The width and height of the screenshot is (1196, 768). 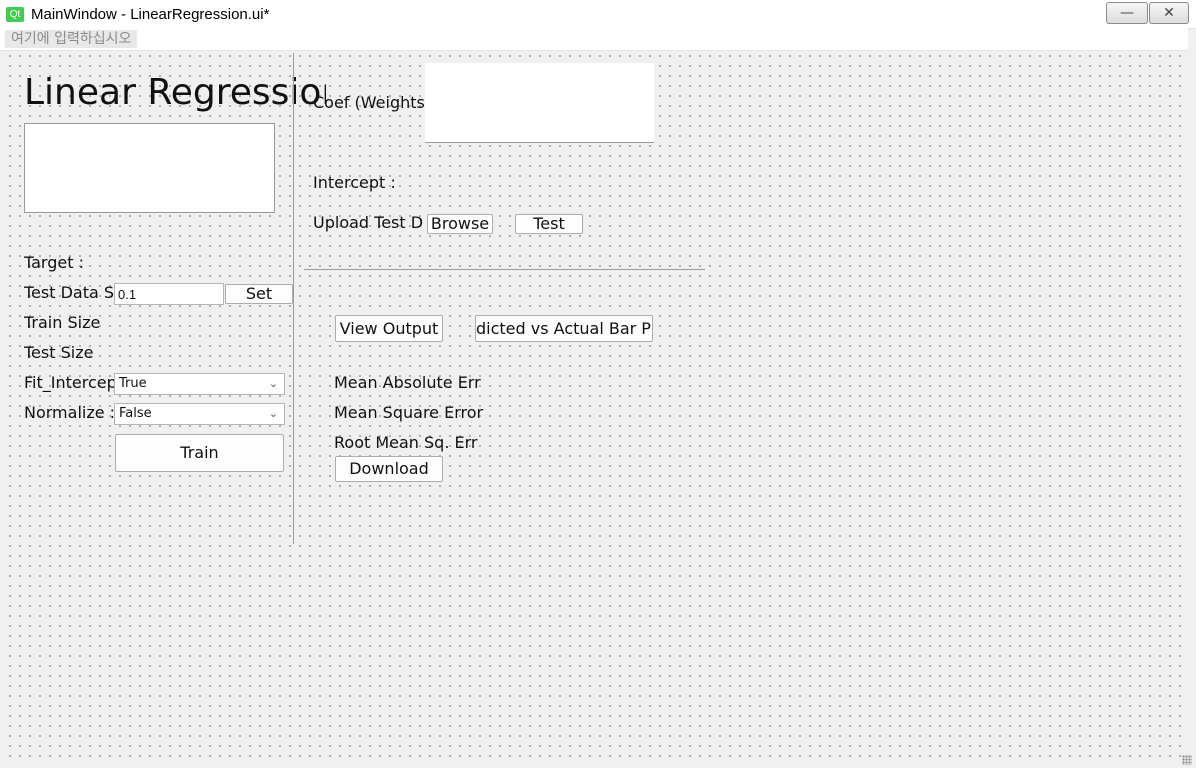 I want to click on coef-weights-label: Coef (Weights, so click(x=369, y=102).